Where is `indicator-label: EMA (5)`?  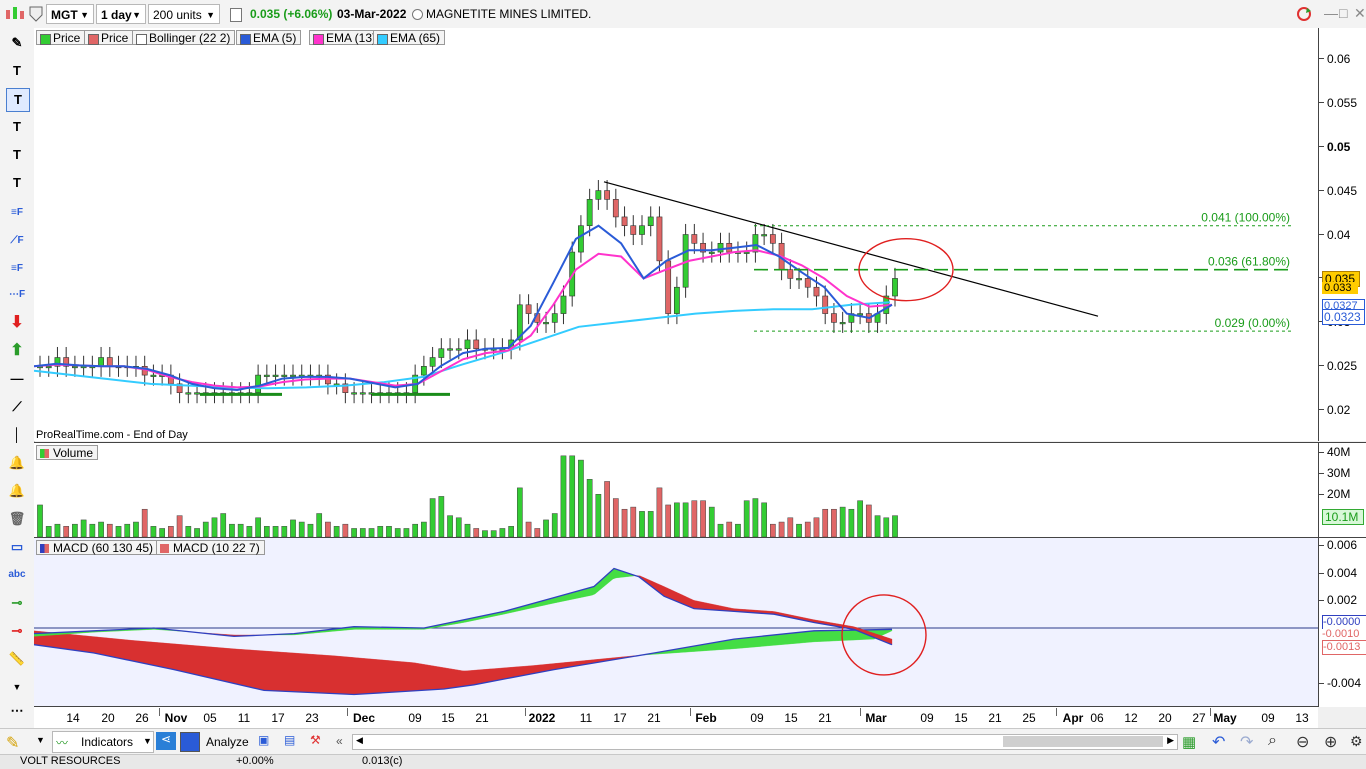 indicator-label: EMA (5) is located at coordinates (274, 38).